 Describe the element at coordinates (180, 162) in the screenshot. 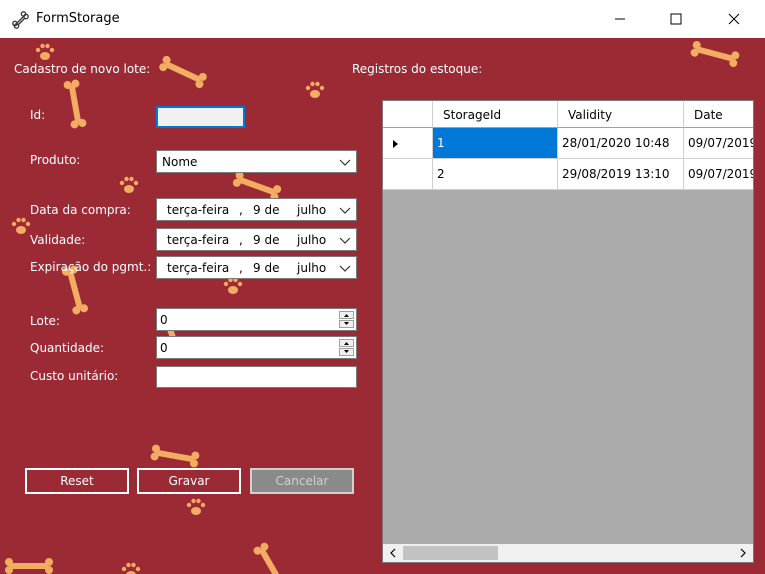

I see `produto-value: Nome` at that location.